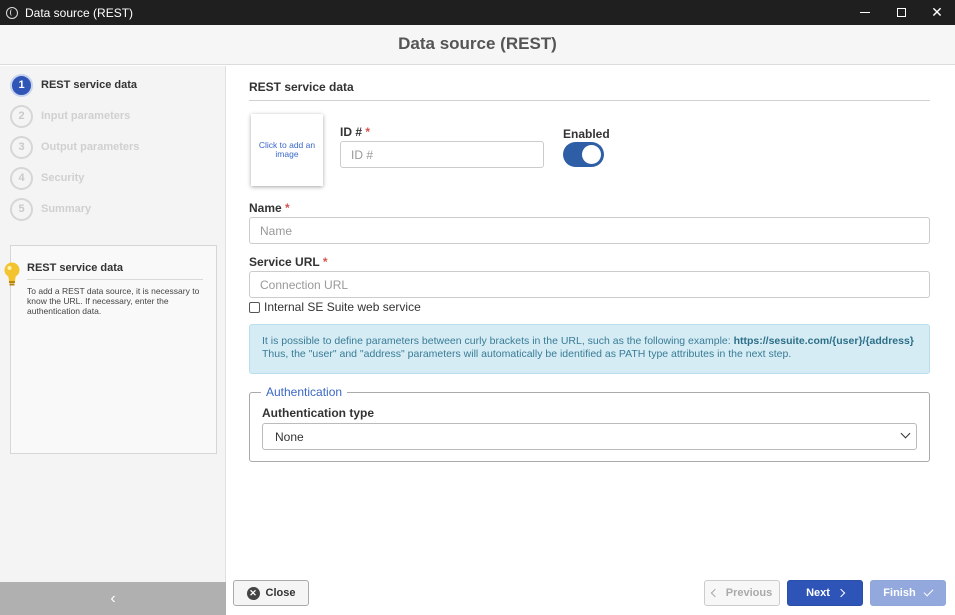  What do you see at coordinates (928, 591) in the screenshot?
I see `checkmark-icon` at bounding box center [928, 591].